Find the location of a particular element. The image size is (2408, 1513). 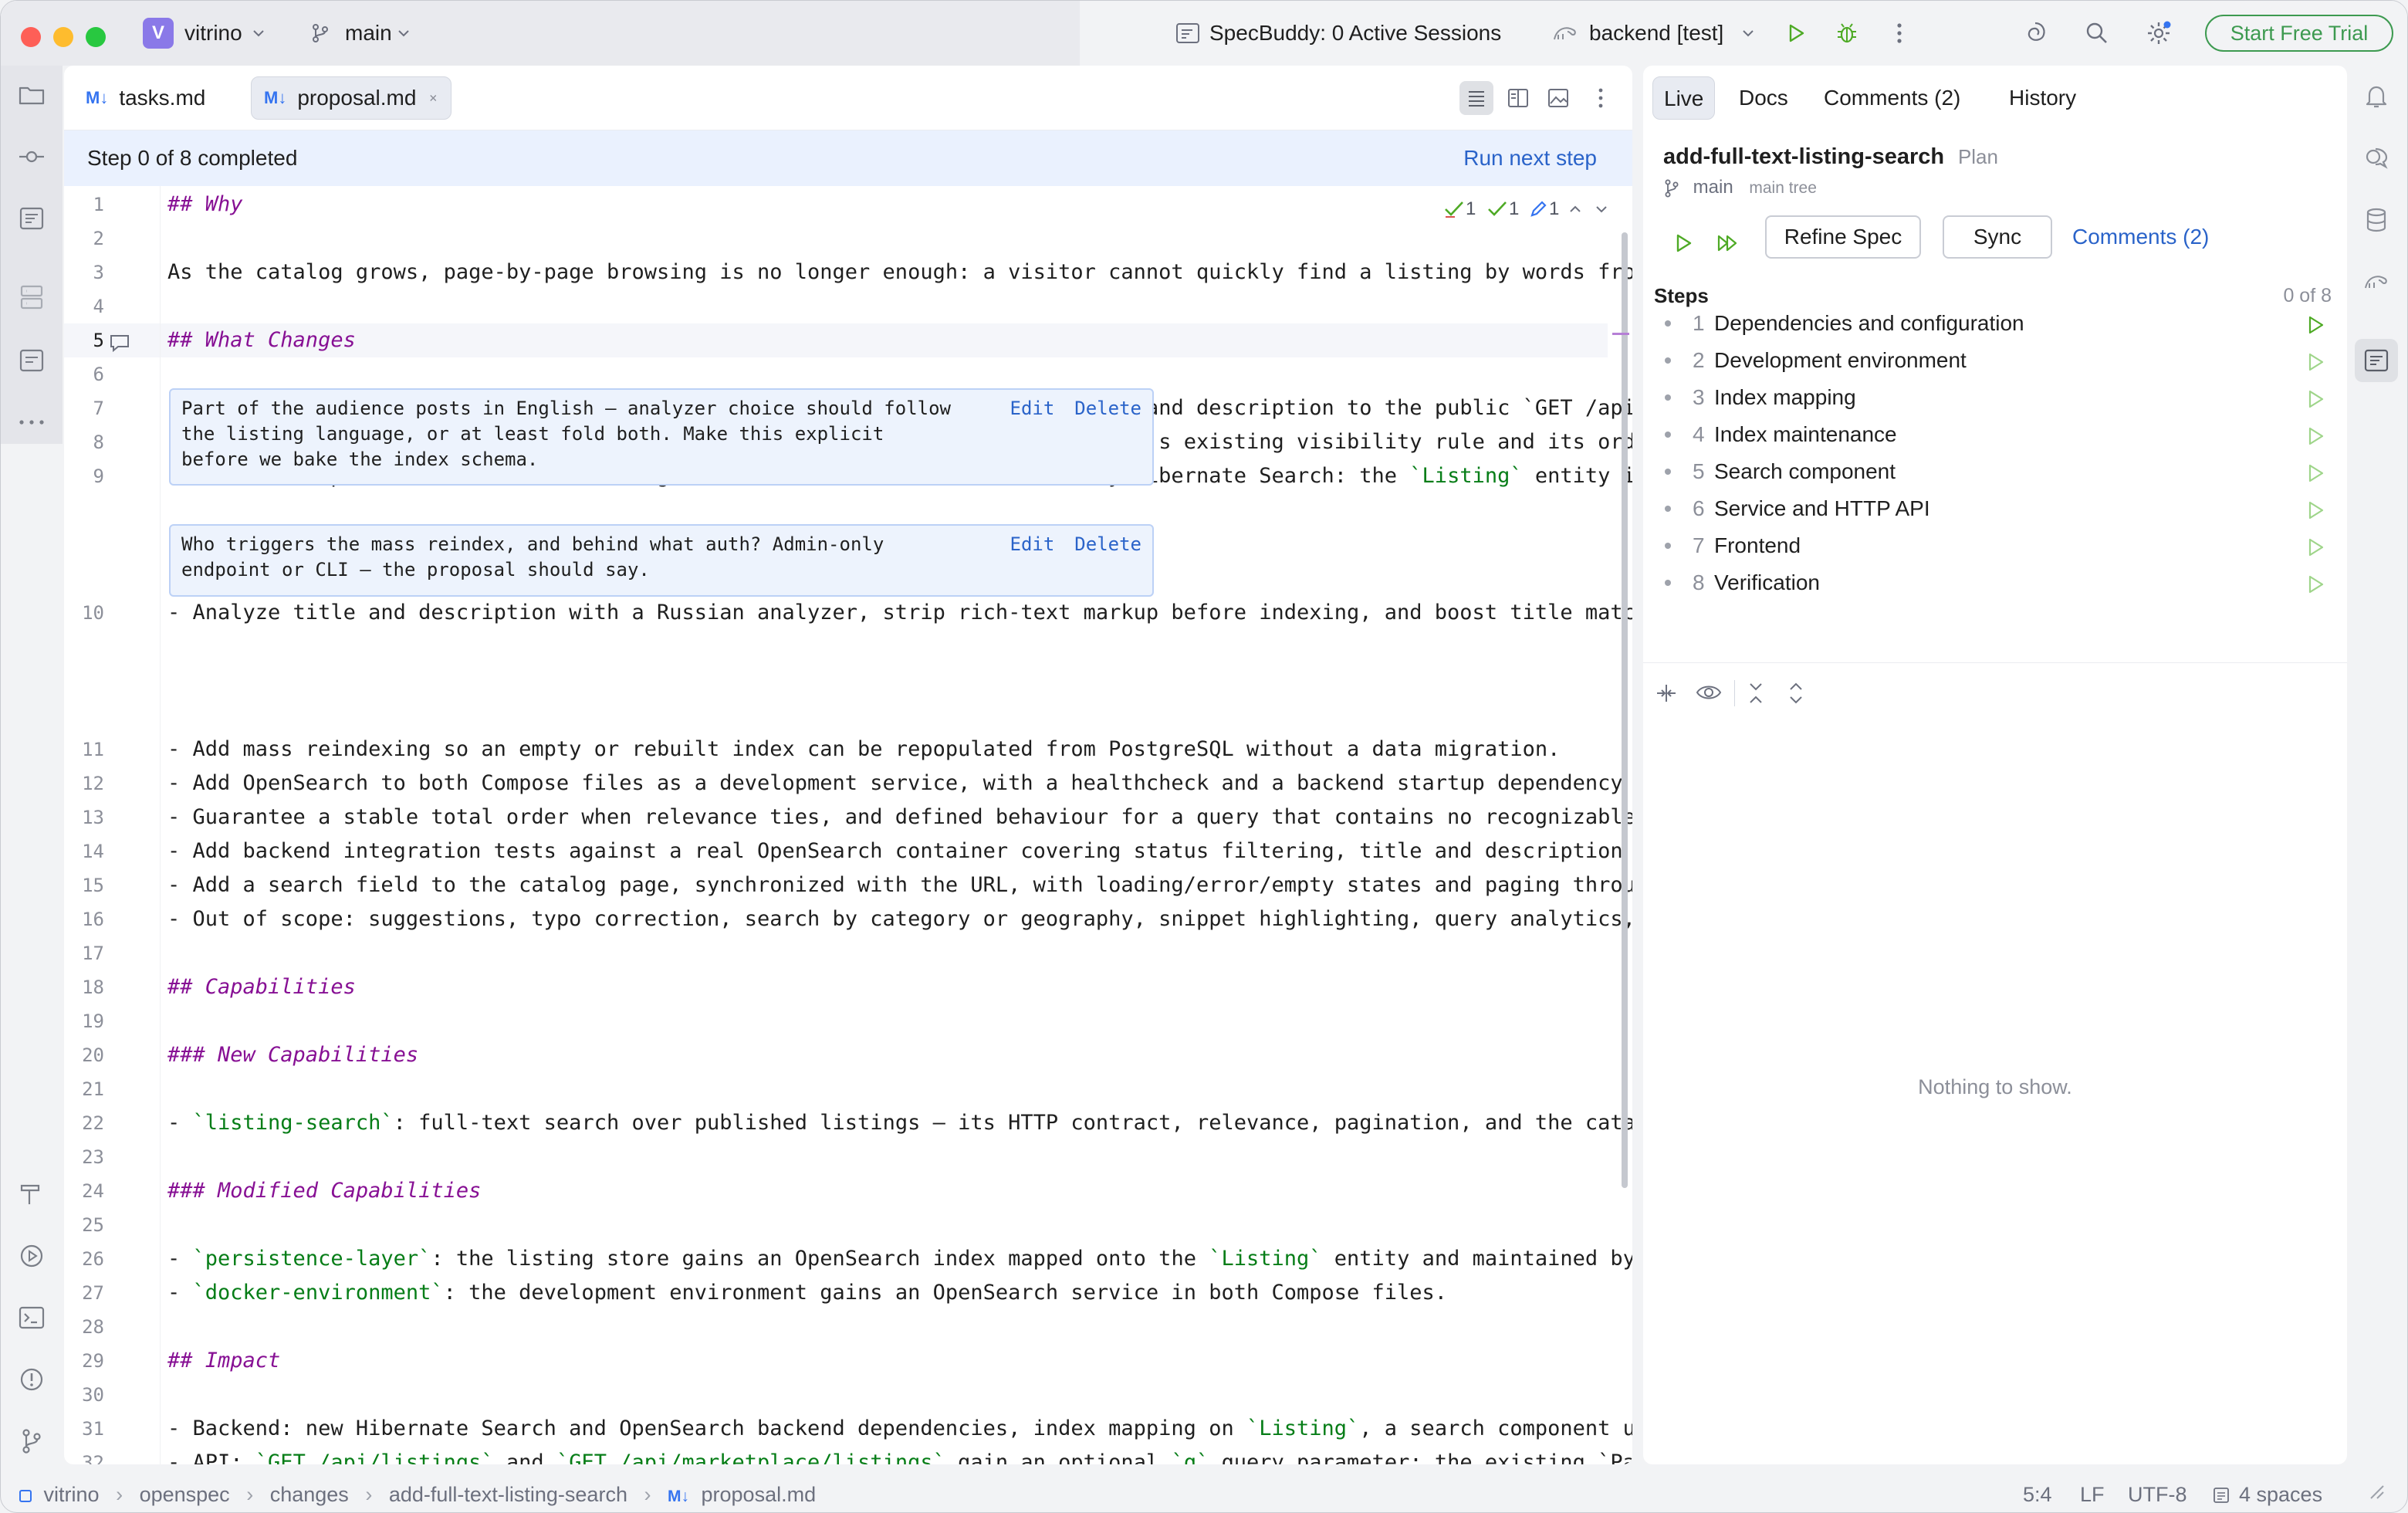

close-window-button is located at coordinates (31, 37).